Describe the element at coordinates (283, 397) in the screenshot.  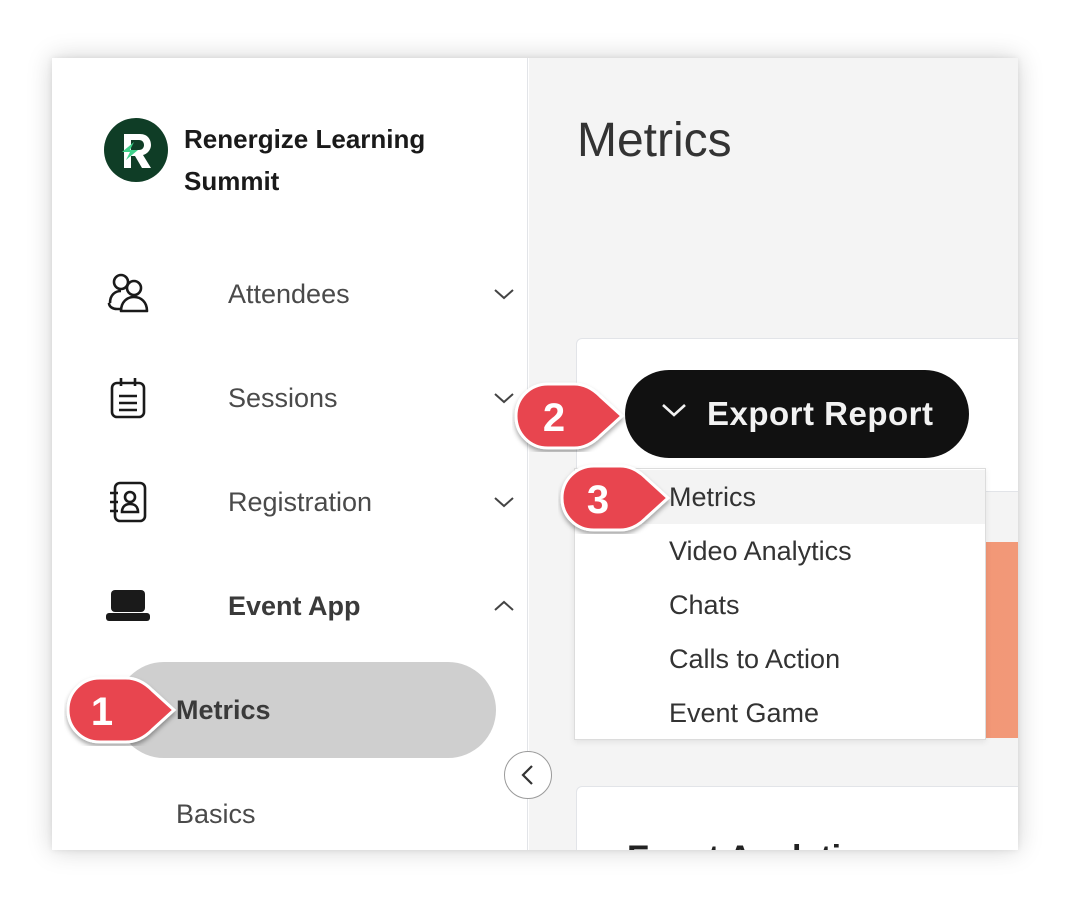
I see `sidebar-item-label: Sessions` at that location.